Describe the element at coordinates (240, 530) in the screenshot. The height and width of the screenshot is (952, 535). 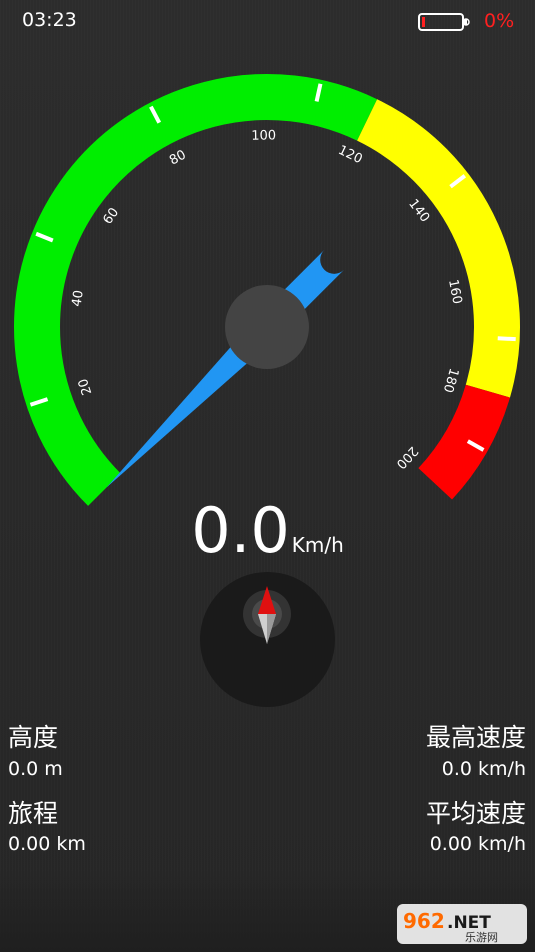
I see `speed-value: 0.0` at that location.